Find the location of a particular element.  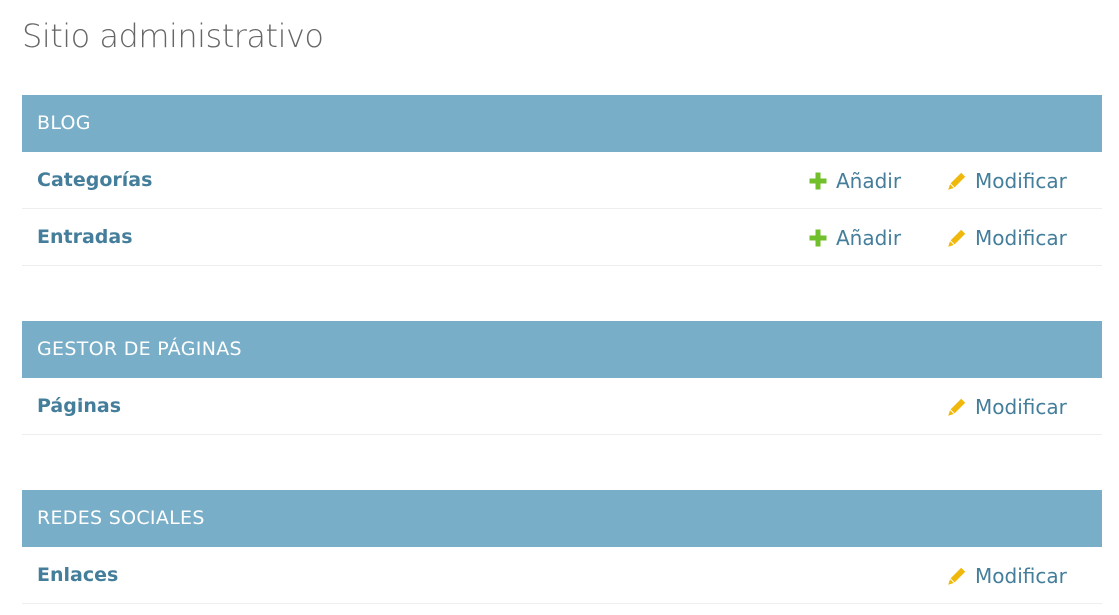

model-row-categorias: Categorías Añadir Modificar is located at coordinates (562, 180).